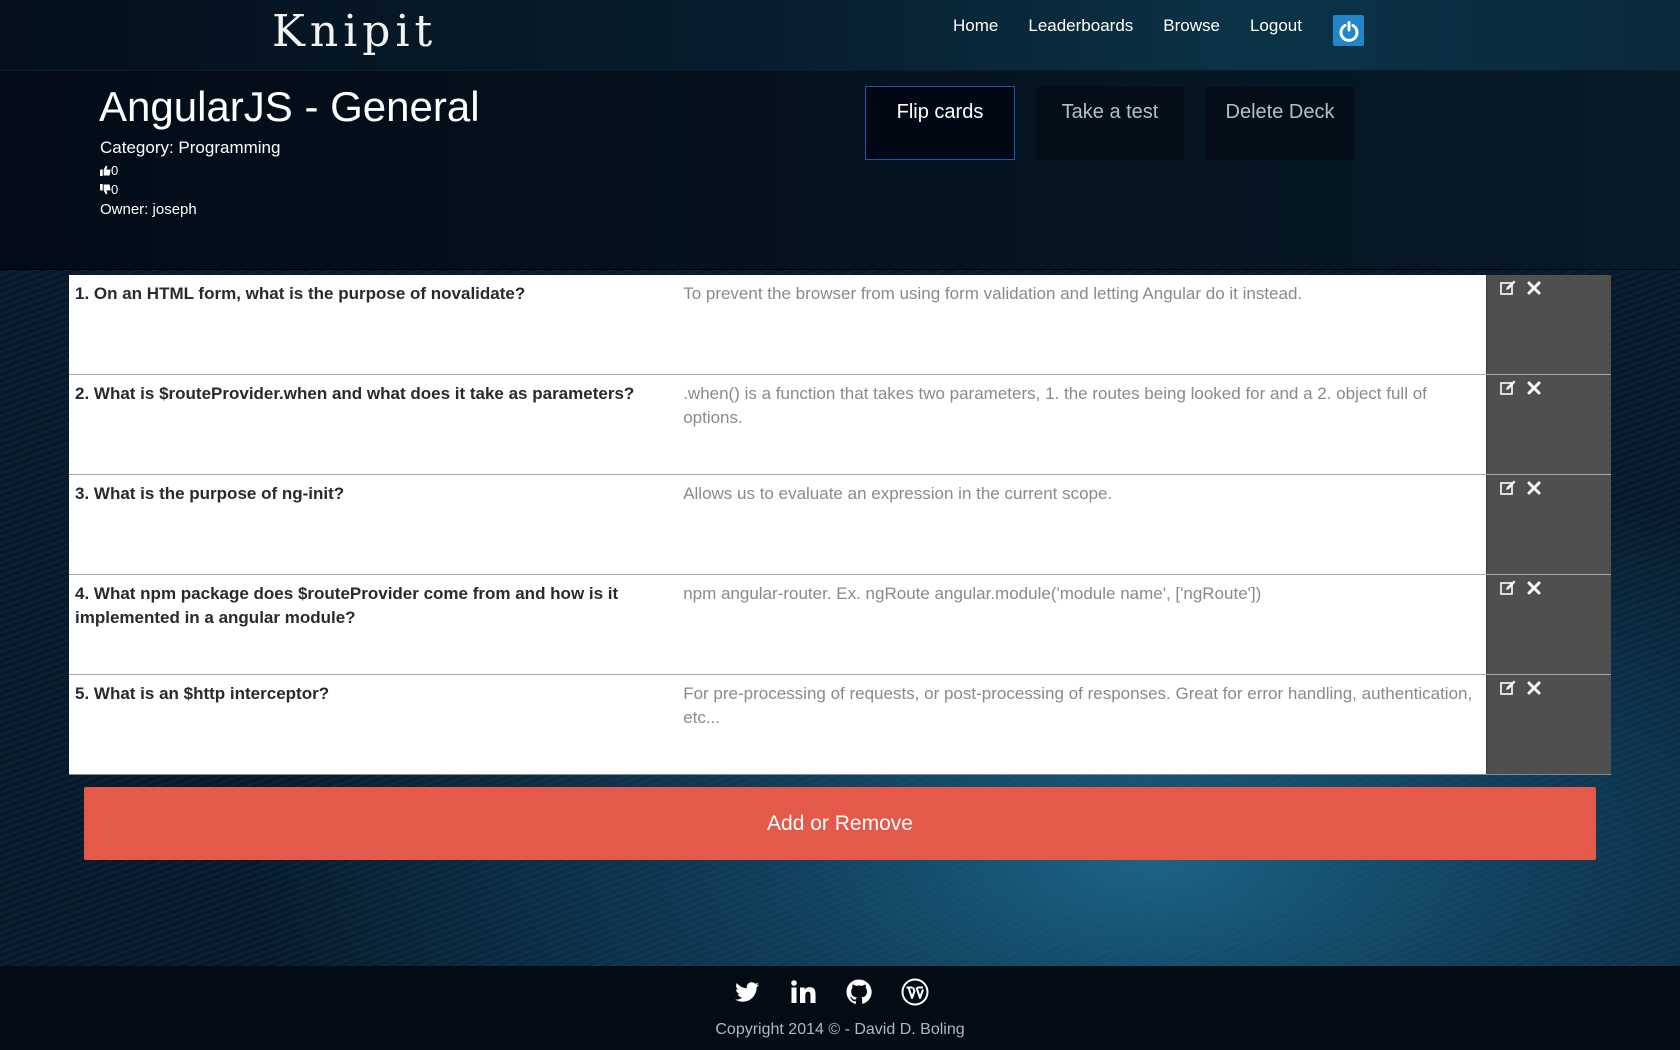  What do you see at coordinates (859, 992) in the screenshot?
I see `github-icon` at bounding box center [859, 992].